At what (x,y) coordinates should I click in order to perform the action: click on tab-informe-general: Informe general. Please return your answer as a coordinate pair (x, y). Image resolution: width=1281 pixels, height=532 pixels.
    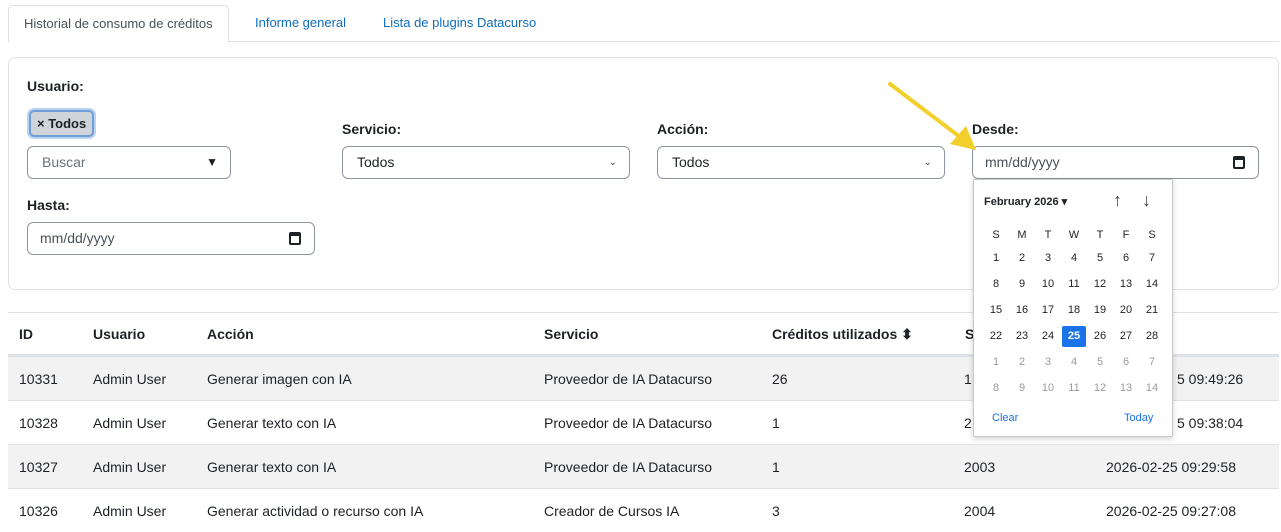
    Looking at the image, I should click on (300, 23).